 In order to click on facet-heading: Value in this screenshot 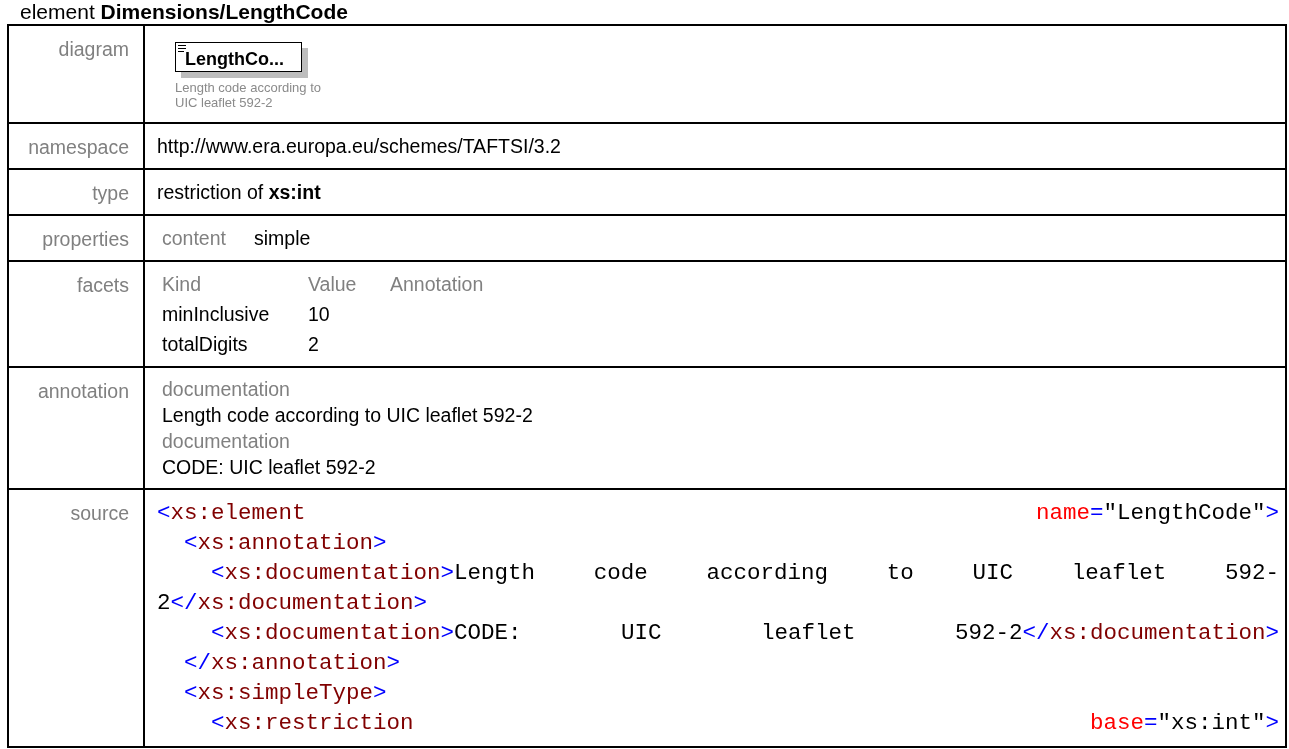, I will do `click(333, 284)`.